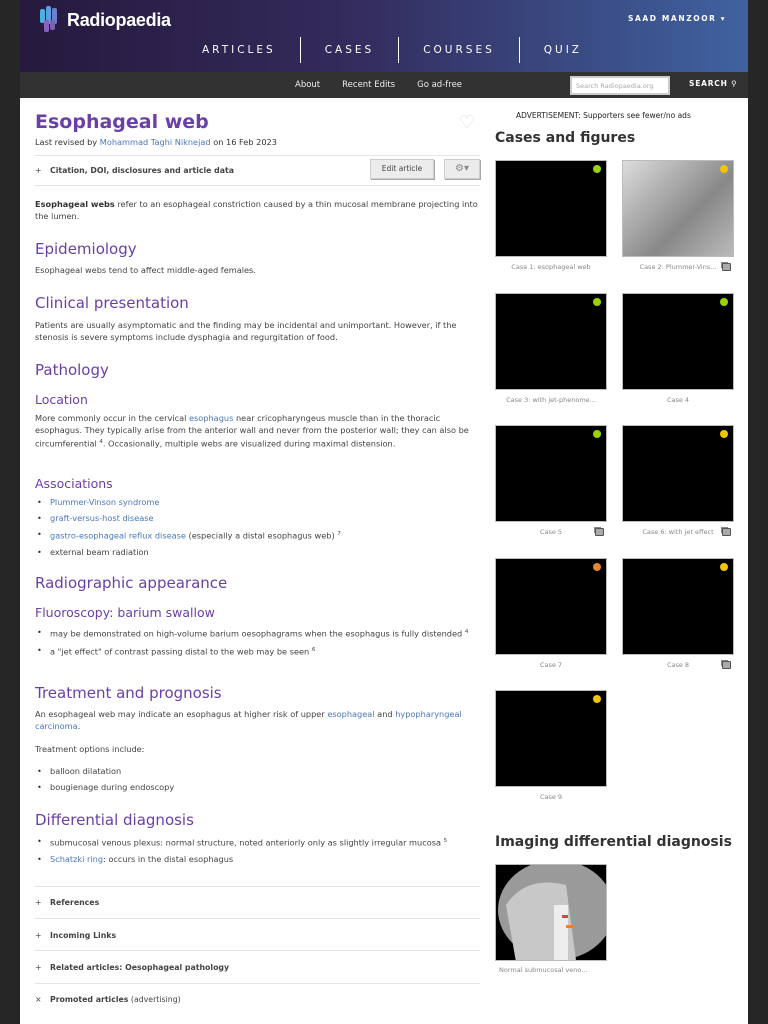  Describe the element at coordinates (90, 749) in the screenshot. I see `treatment-options-label: Treatment options include:` at that location.